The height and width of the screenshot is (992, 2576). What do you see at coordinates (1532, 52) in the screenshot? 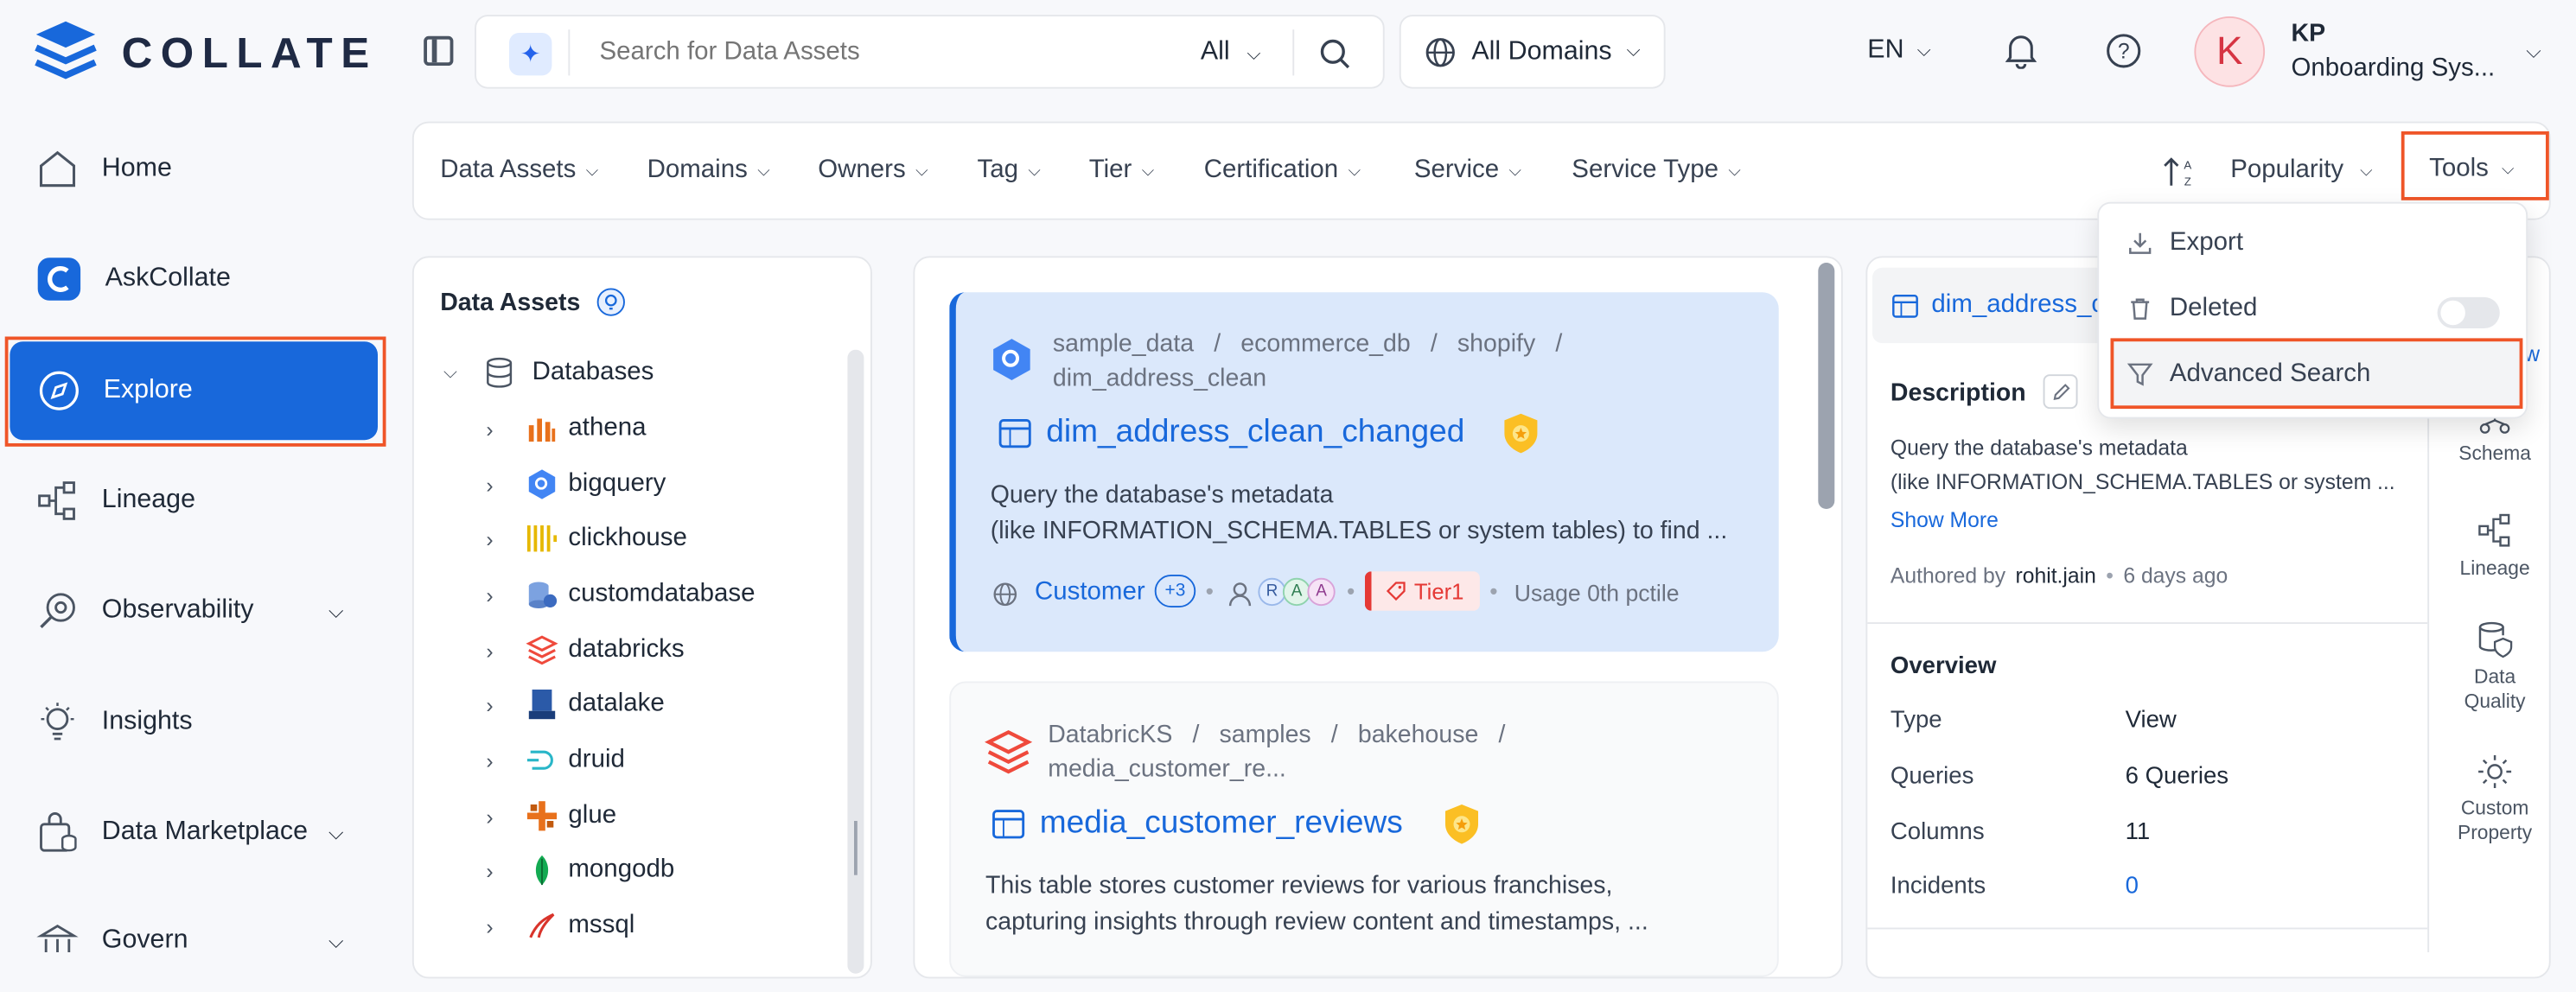
I see `domain-selector: All Domains ⌵` at bounding box center [1532, 52].